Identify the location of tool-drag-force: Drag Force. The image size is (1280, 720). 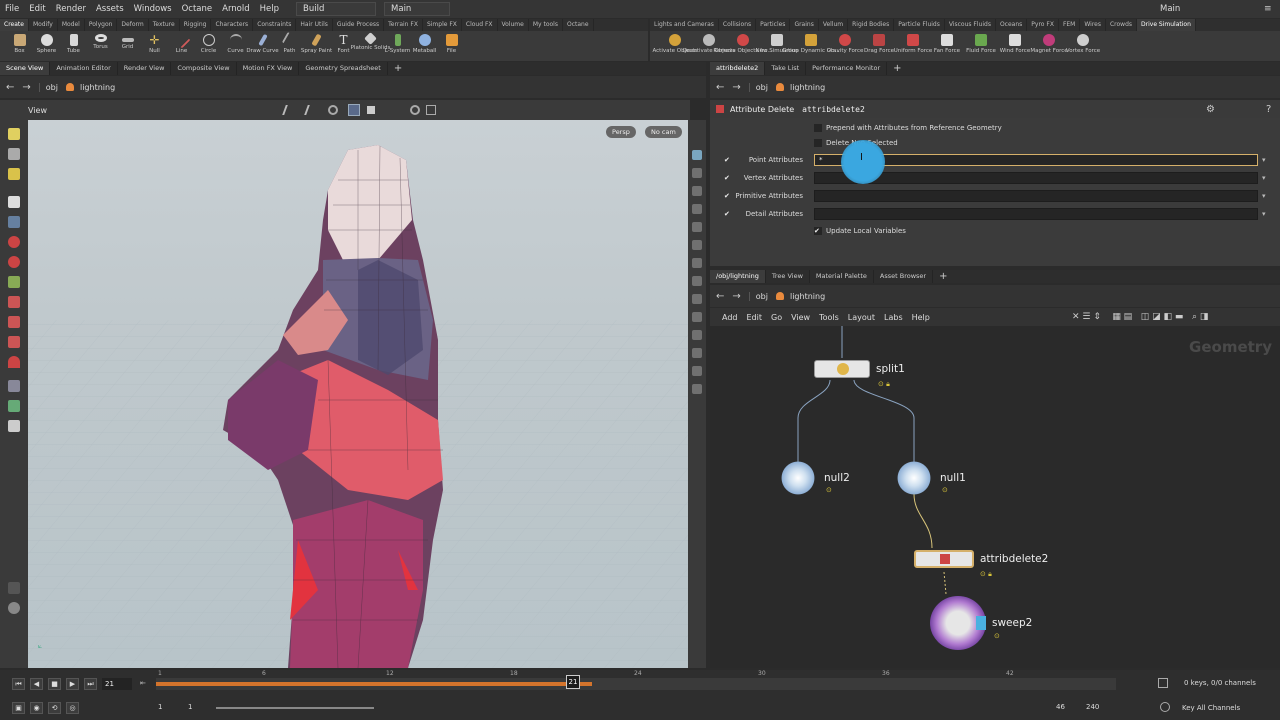
(879, 42).